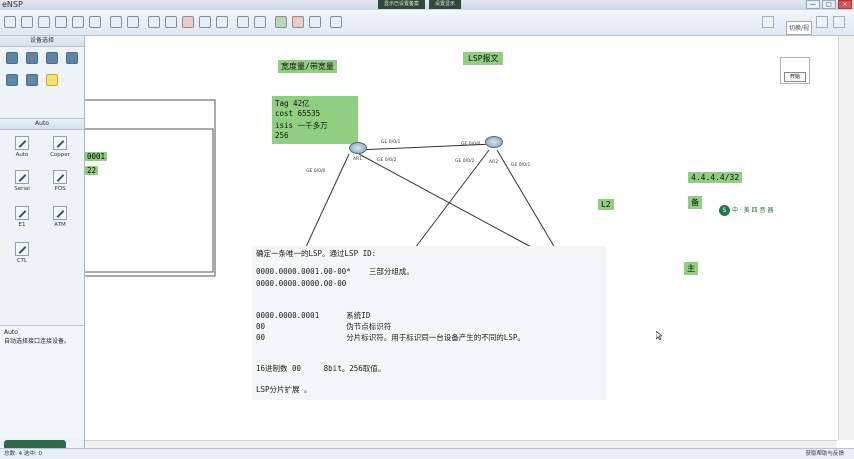  Describe the element at coordinates (52, 80) in the screenshot. I see `cable-device-icon` at that location.